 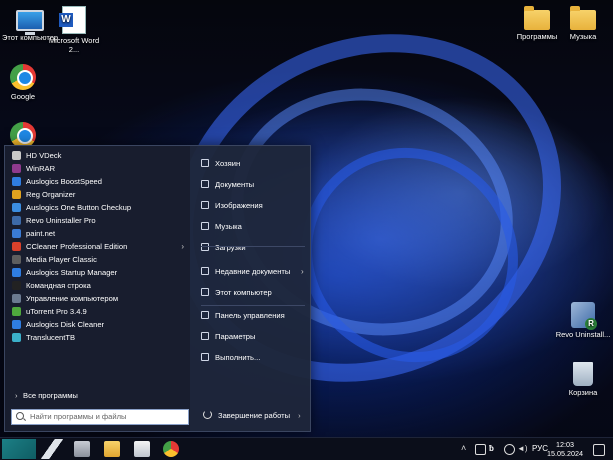 What do you see at coordinates (82, 449) in the screenshot?
I see `task-view-icon` at bounding box center [82, 449].